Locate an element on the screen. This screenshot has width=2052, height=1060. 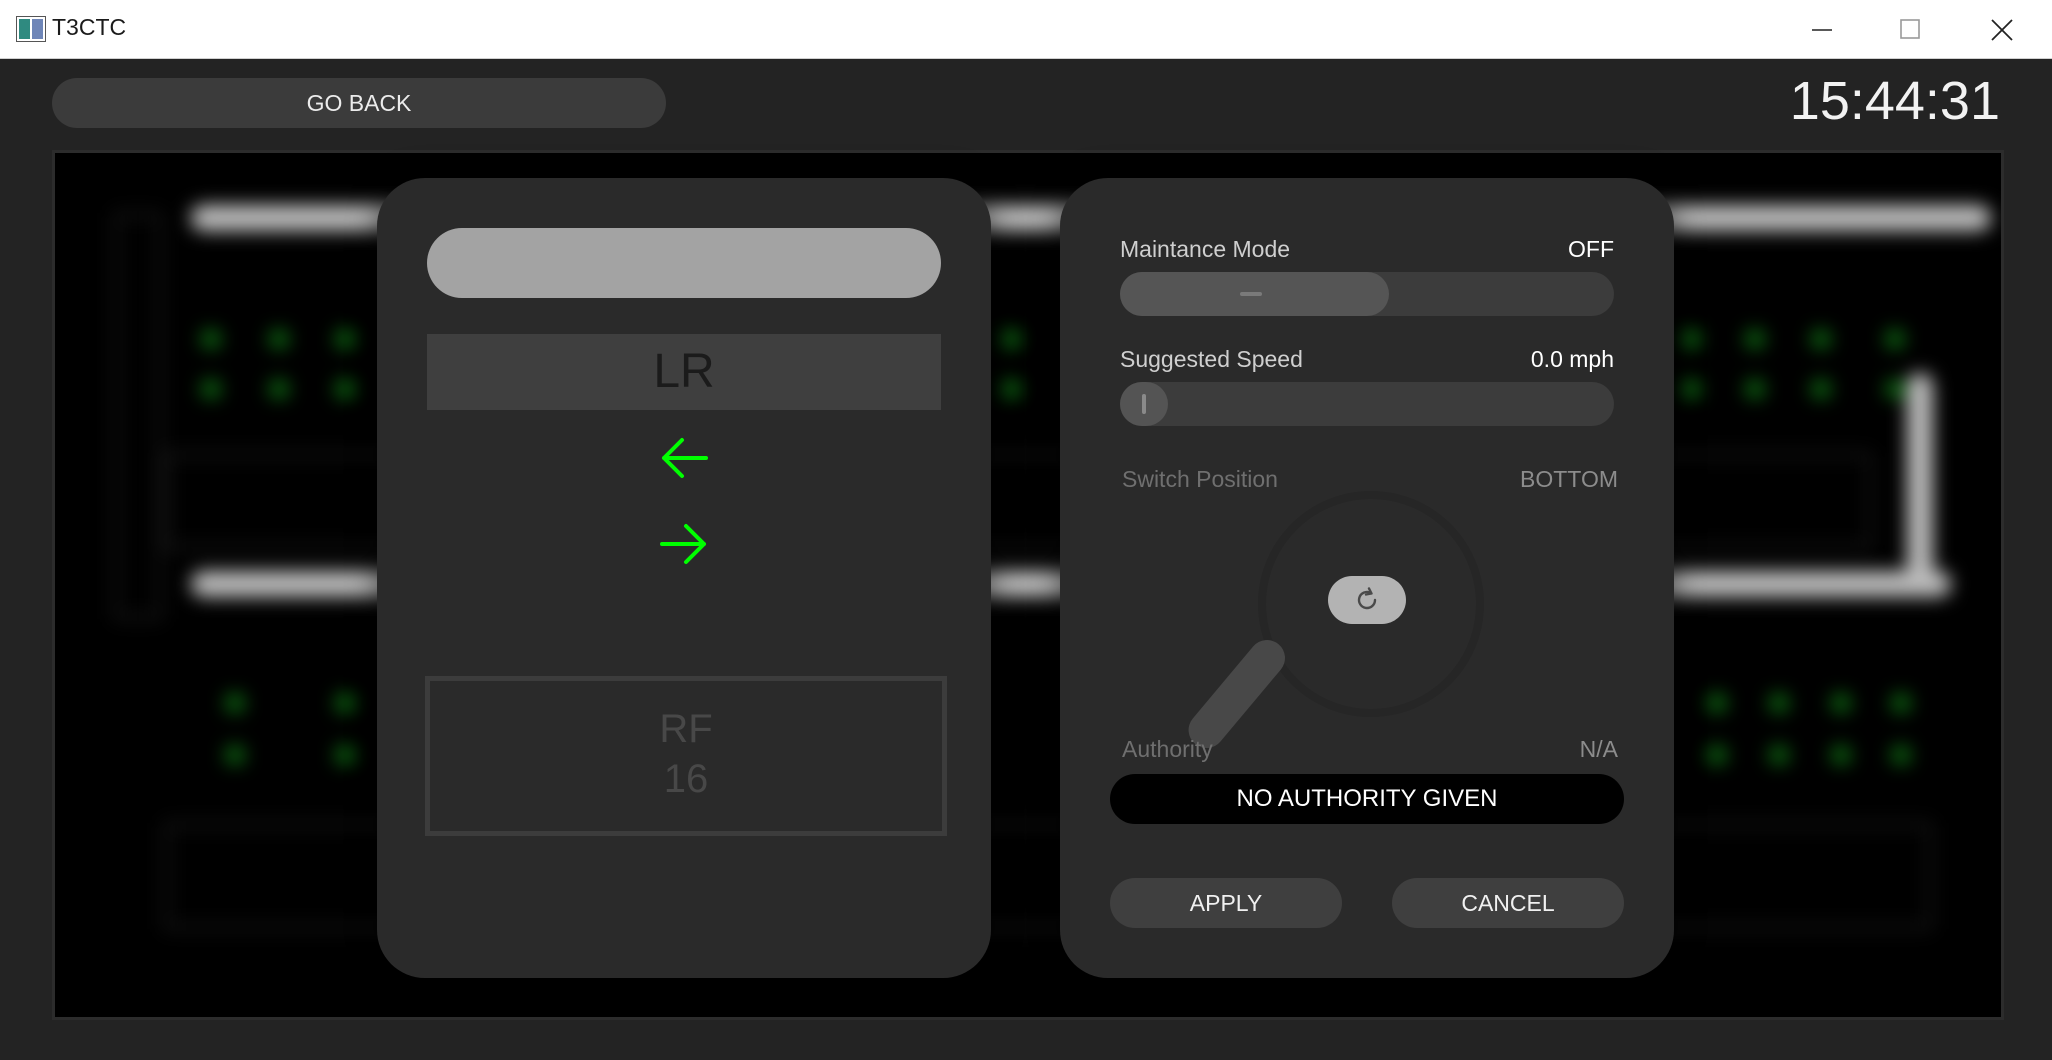
toggle-handle-icon is located at coordinates (1251, 294).